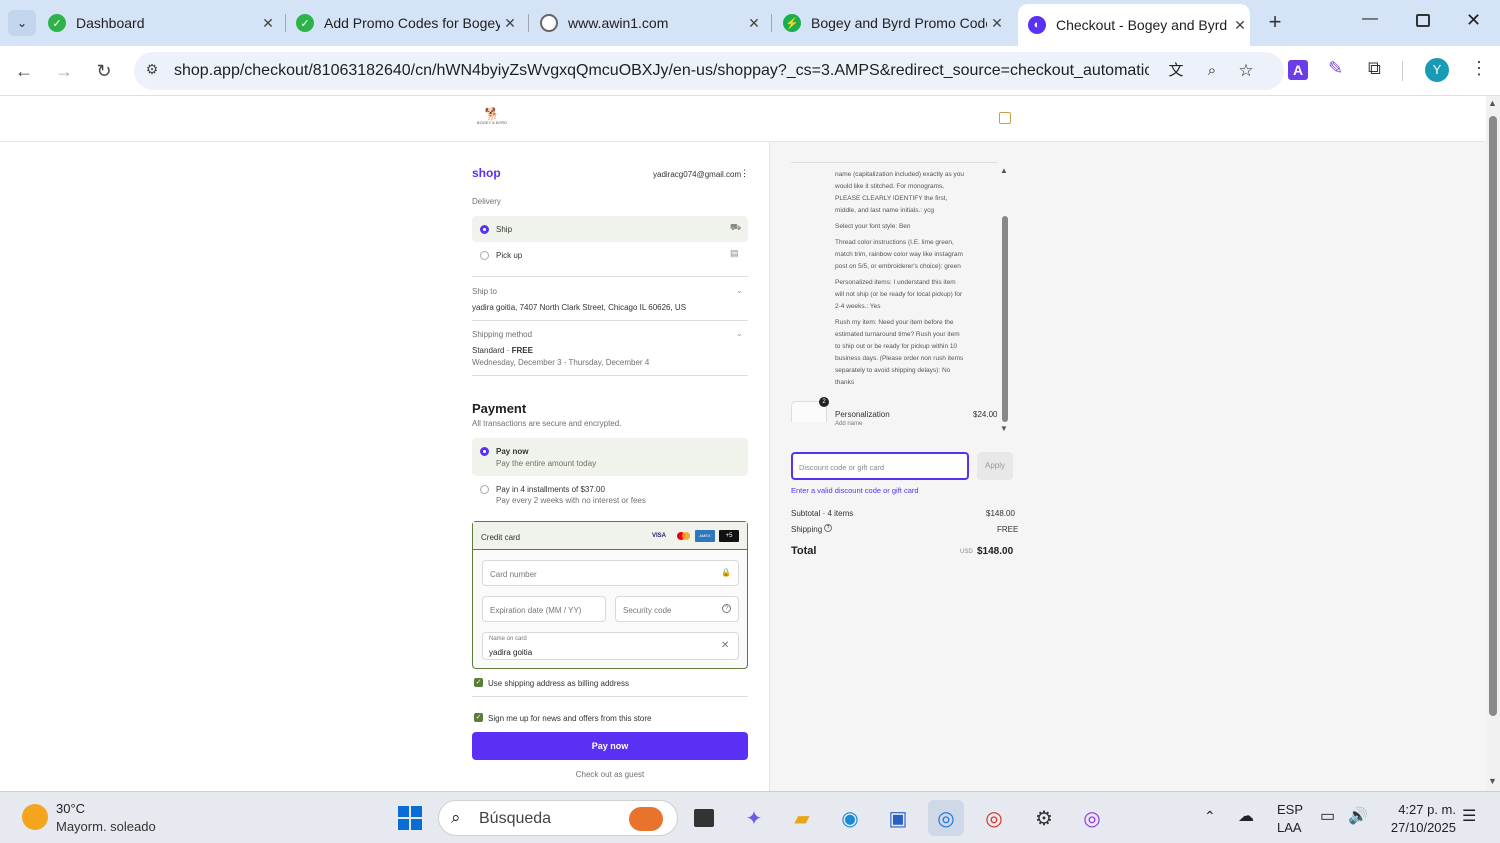 The width and height of the screenshot is (1500, 843). Describe the element at coordinates (610, 774) in the screenshot. I see `guest-checkout-link: Check out as guest` at that location.